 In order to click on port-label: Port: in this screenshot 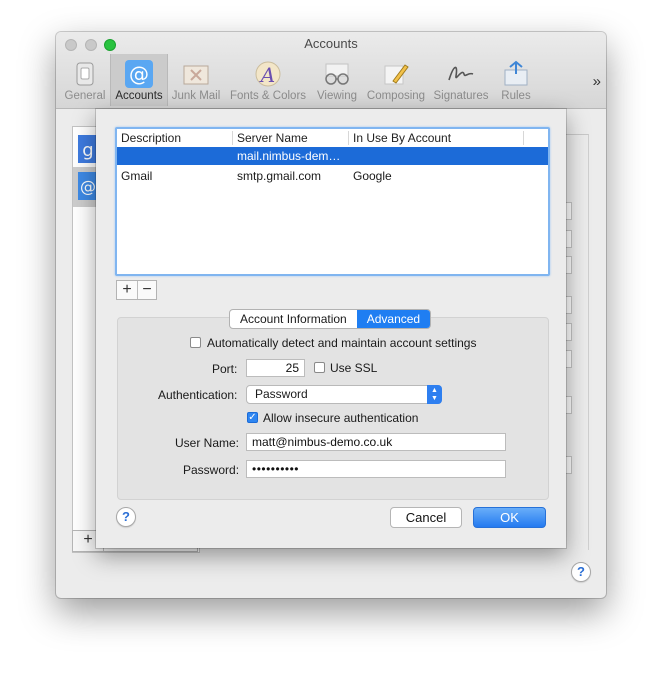, I will do `click(225, 369)`.